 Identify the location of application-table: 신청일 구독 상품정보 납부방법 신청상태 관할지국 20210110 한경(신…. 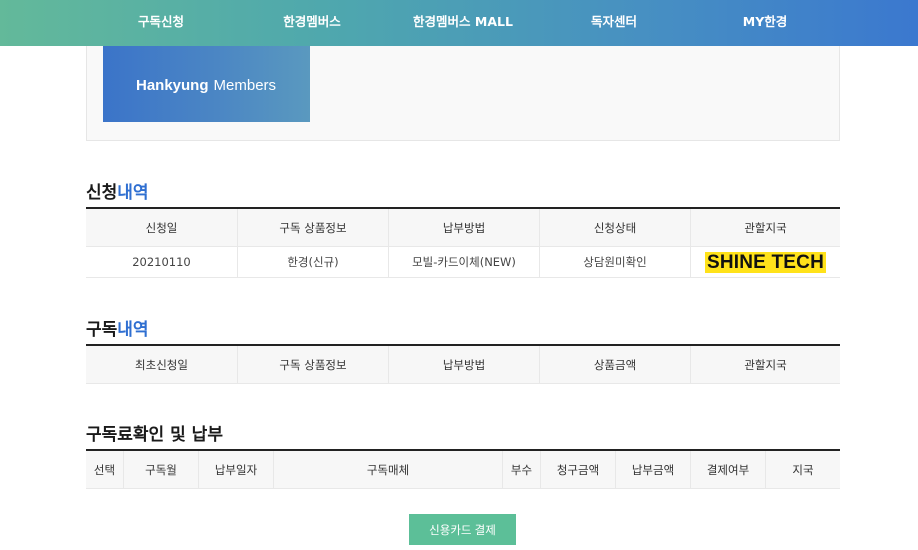
(463, 242).